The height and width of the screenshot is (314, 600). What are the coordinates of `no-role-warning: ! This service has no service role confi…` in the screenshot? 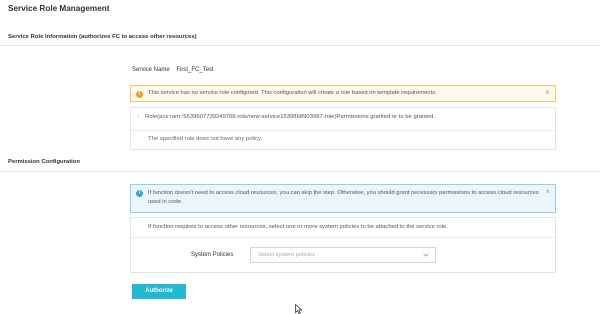 It's located at (343, 93).